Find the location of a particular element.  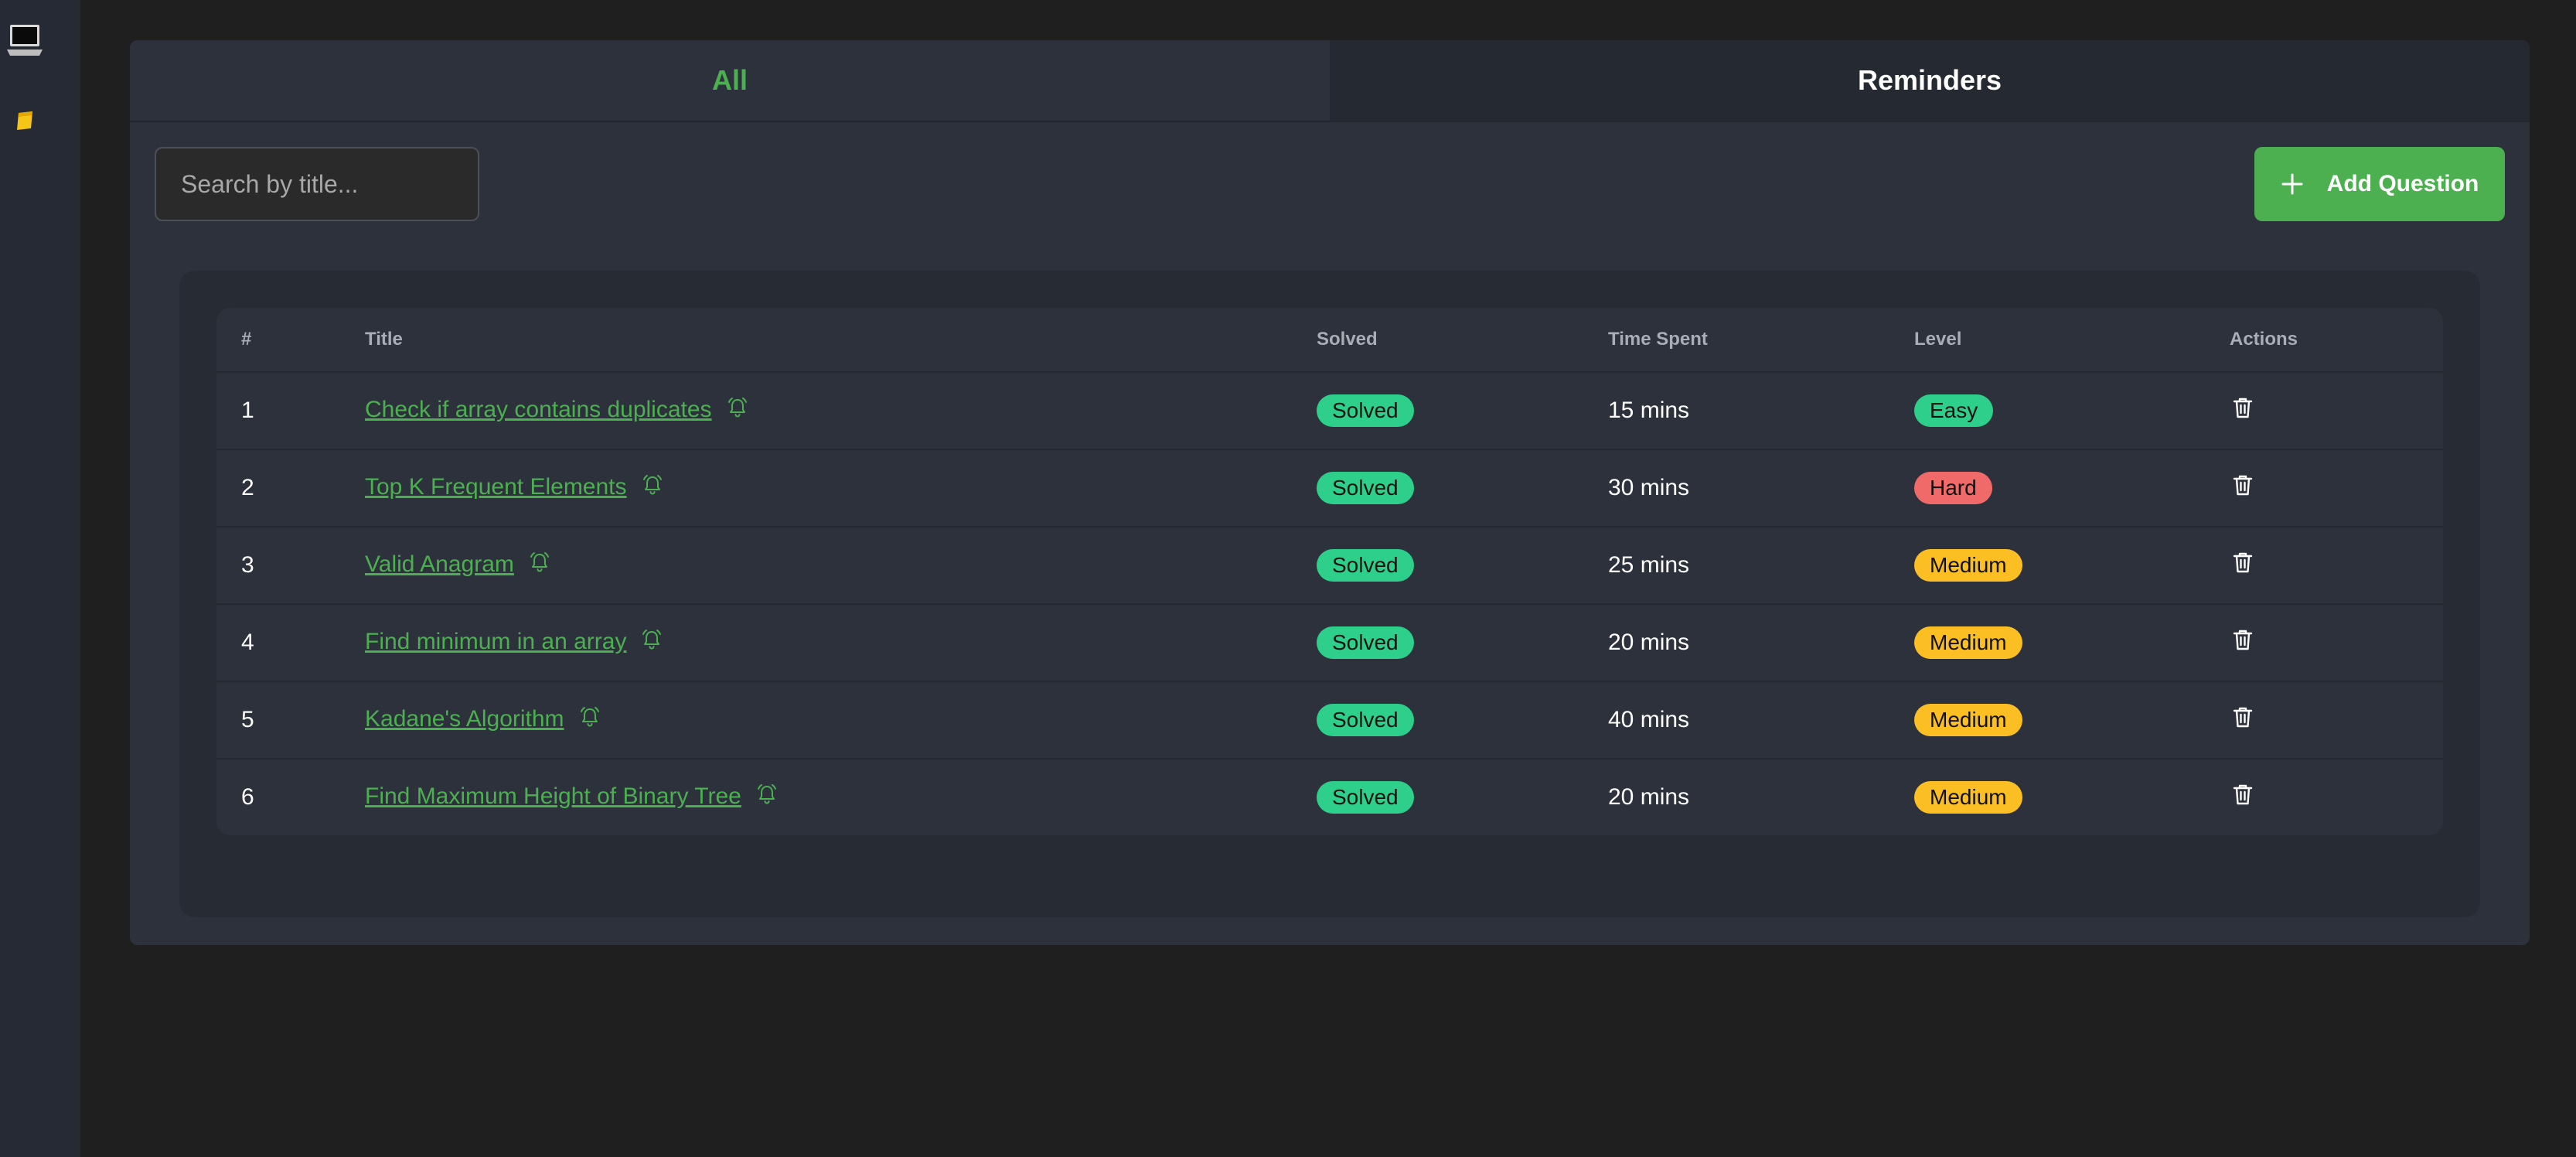

row-number: 1 is located at coordinates (278, 411).